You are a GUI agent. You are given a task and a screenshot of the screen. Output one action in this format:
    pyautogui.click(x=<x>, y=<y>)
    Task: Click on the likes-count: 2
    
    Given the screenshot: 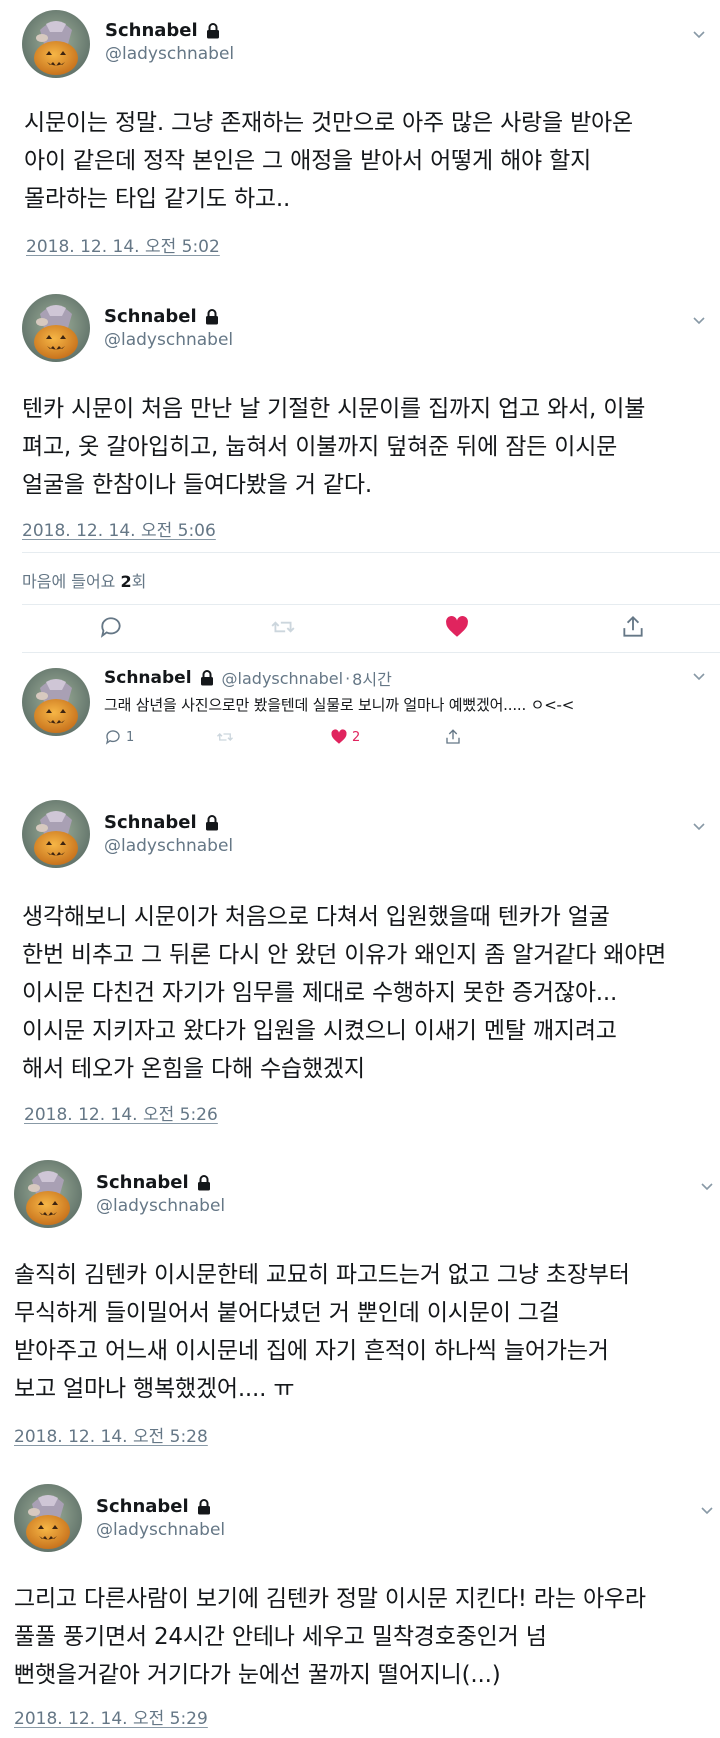 What is the action you would take?
    pyautogui.click(x=126, y=581)
    